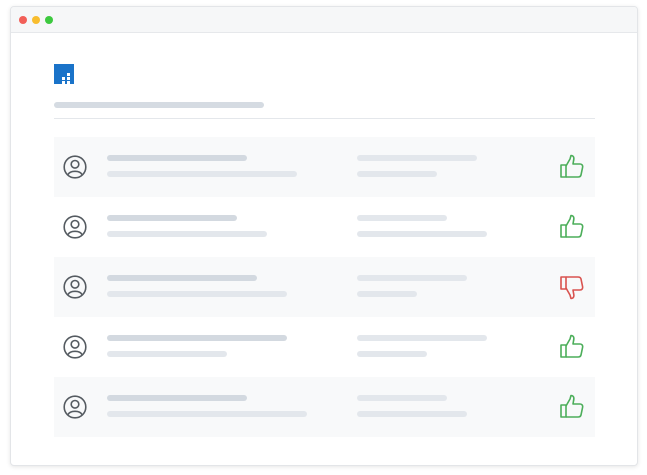  I want to click on header-divider, so click(324, 118).